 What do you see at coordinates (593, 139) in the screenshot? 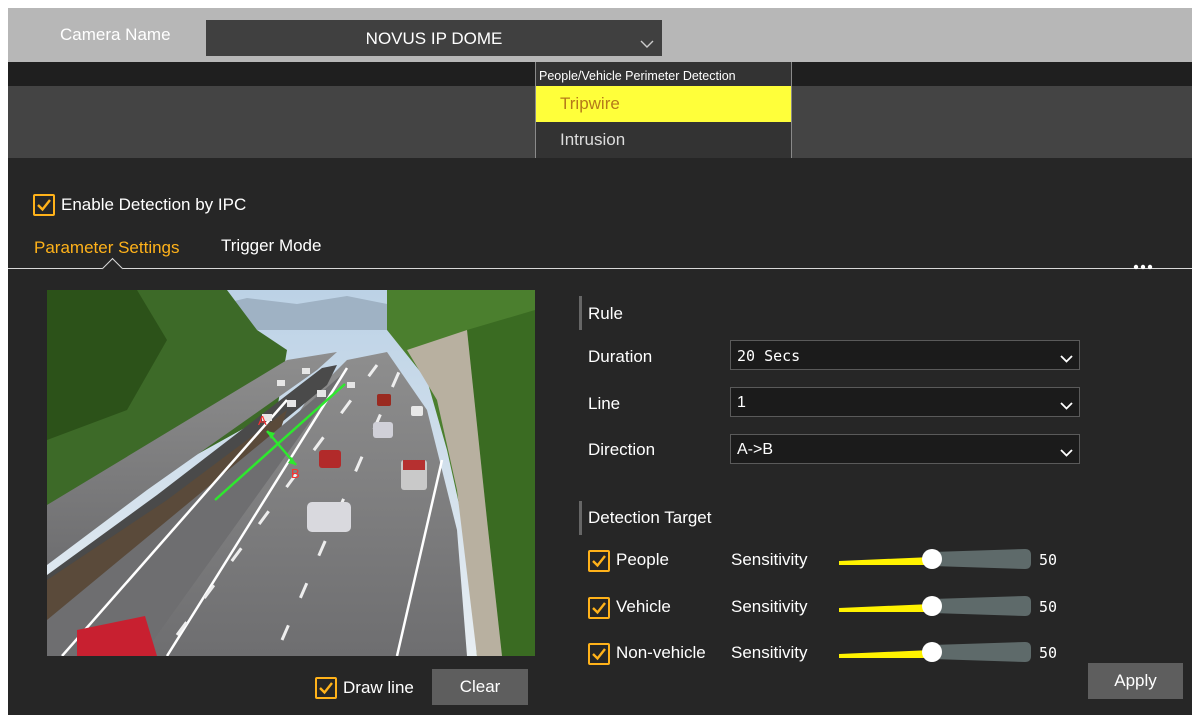
I see `menu-item-label: Intrusion` at bounding box center [593, 139].